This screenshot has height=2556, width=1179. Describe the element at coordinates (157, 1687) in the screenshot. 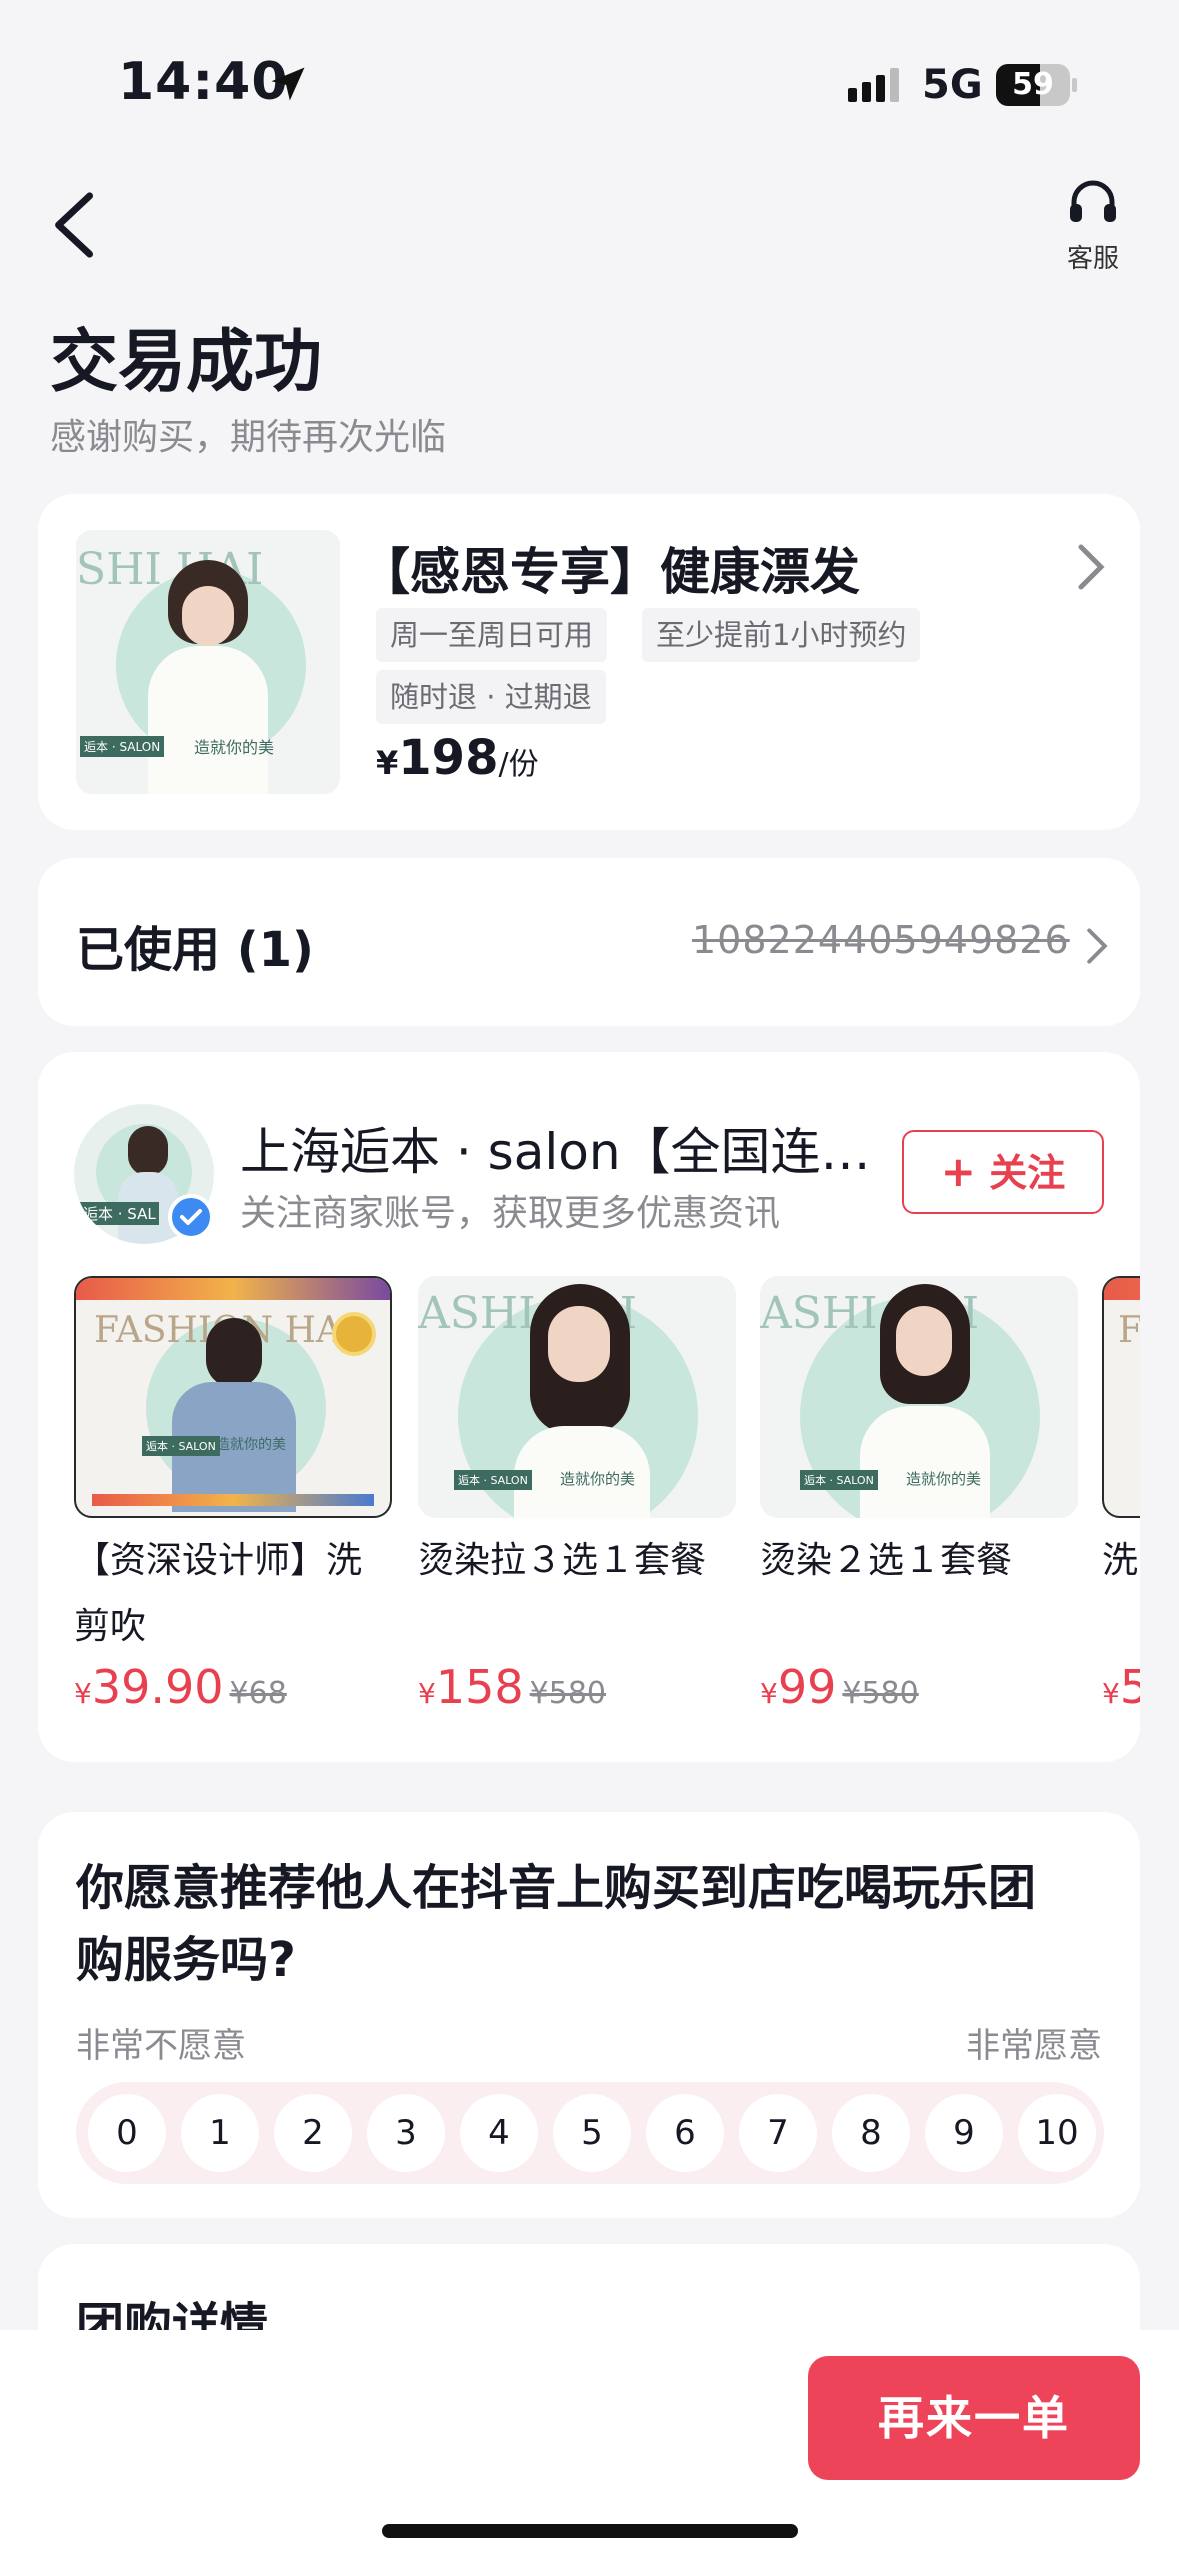

I see `deal-current-price: 39.90` at that location.